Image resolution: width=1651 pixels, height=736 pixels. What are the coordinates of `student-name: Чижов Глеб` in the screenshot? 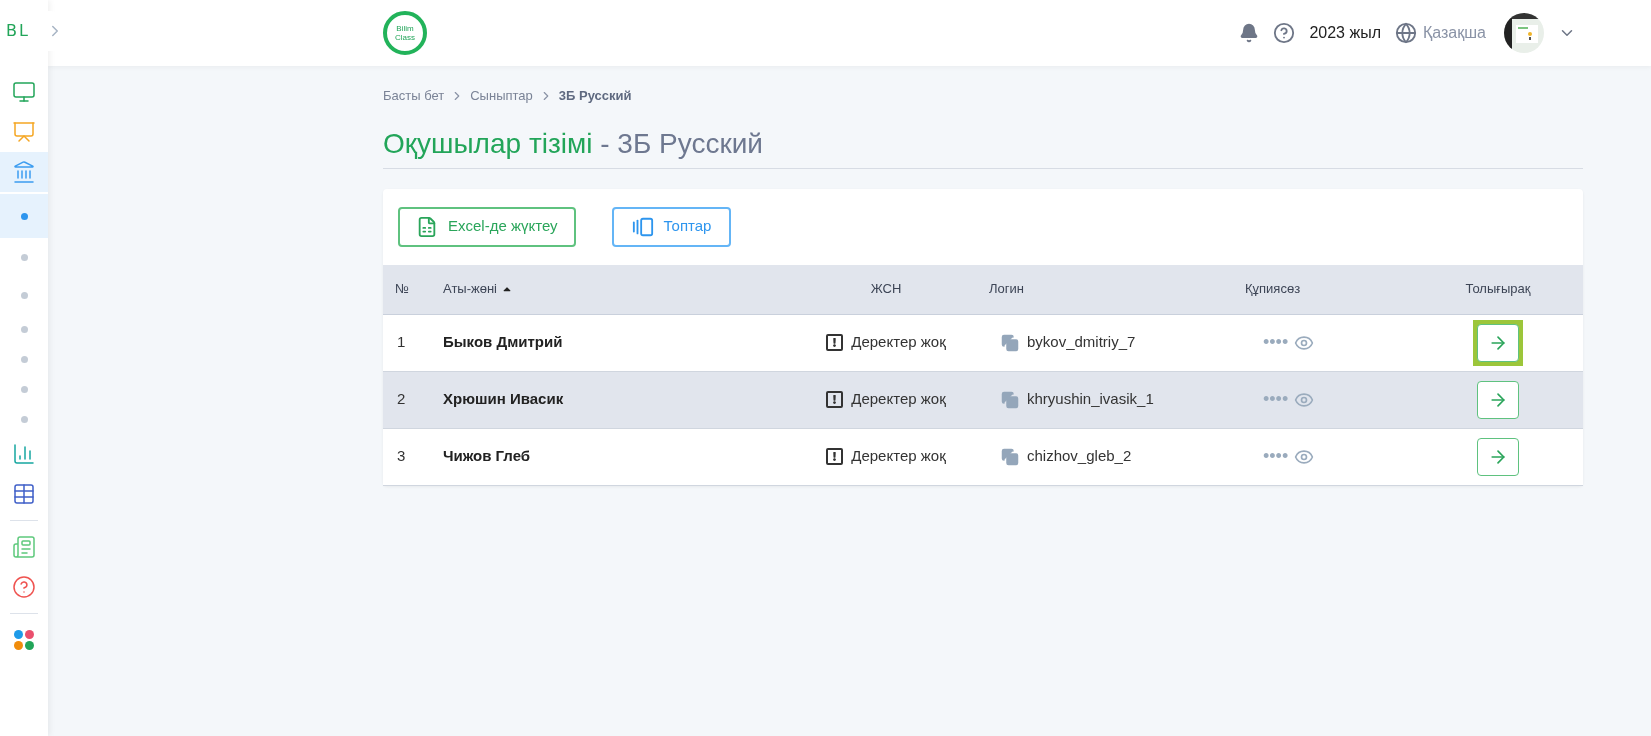 It's located at (487, 456).